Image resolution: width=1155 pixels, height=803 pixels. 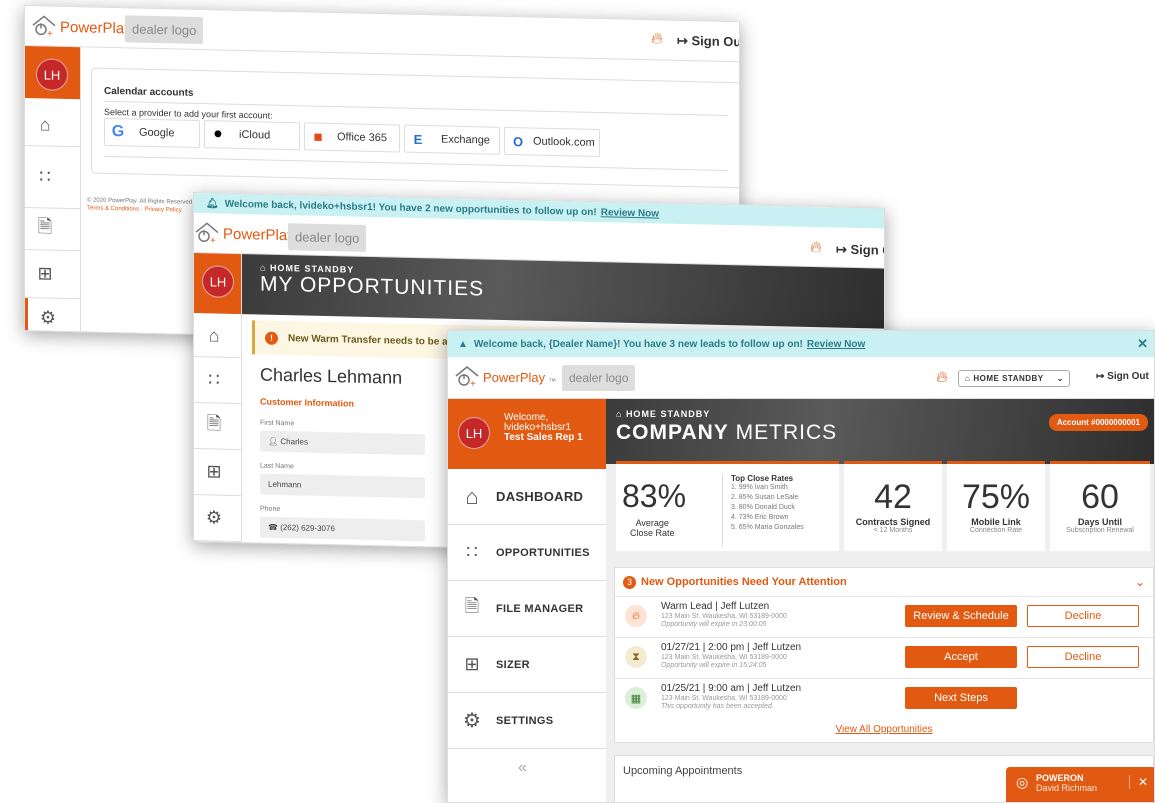 I want to click on icloud-button: ● iCloud, so click(x=252, y=135).